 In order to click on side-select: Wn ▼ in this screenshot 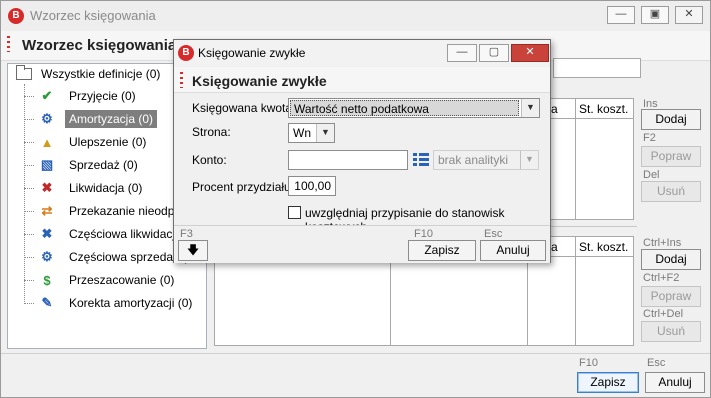, I will do `click(311, 133)`.